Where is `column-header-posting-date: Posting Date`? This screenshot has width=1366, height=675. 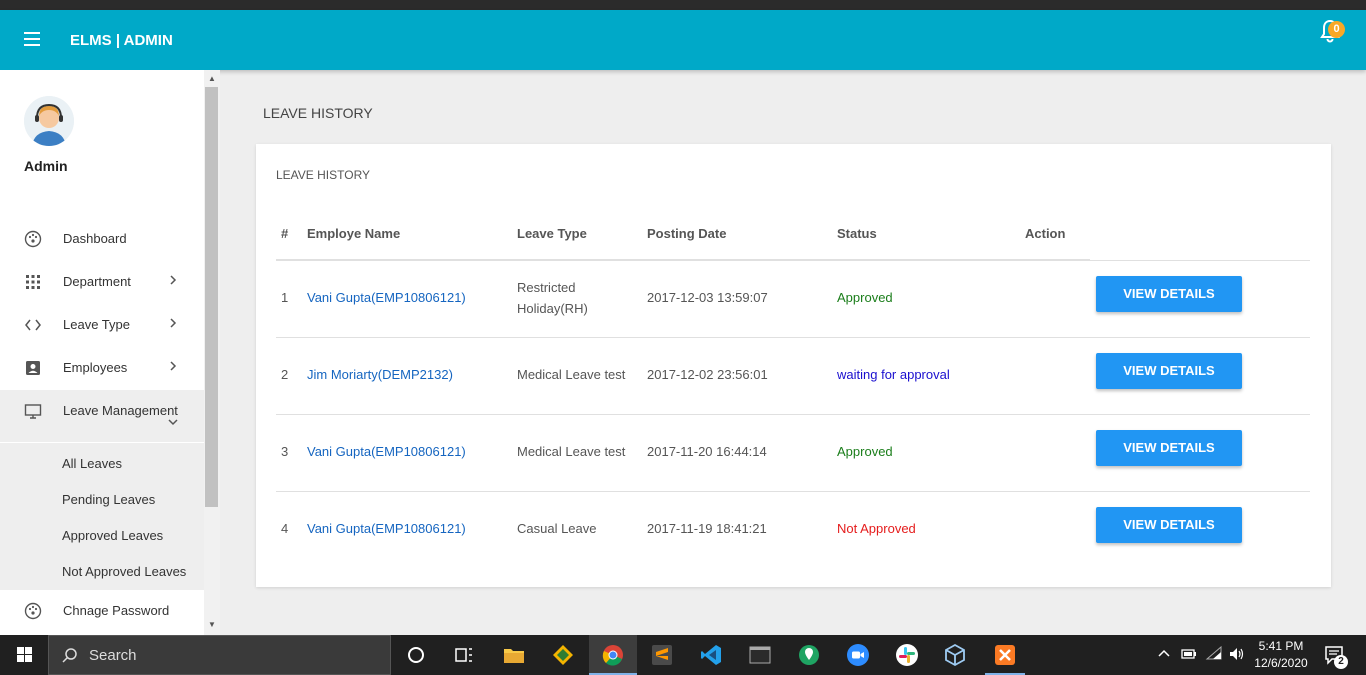 column-header-posting-date: Posting Date is located at coordinates (687, 233).